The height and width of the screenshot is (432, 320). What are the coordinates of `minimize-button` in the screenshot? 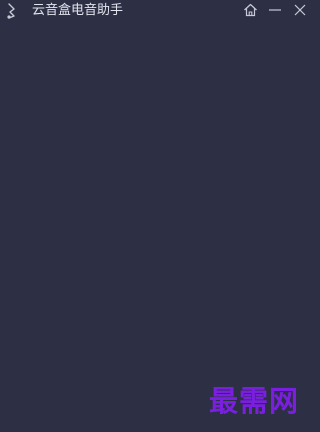 It's located at (275, 10).